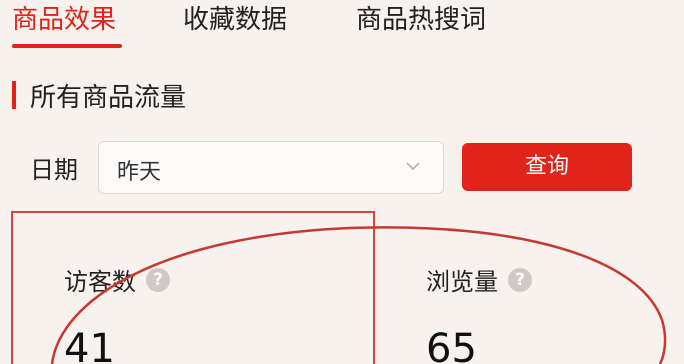 The height and width of the screenshot is (364, 684). I want to click on tab-hot-search-words: 商品热搜词, so click(421, 26).